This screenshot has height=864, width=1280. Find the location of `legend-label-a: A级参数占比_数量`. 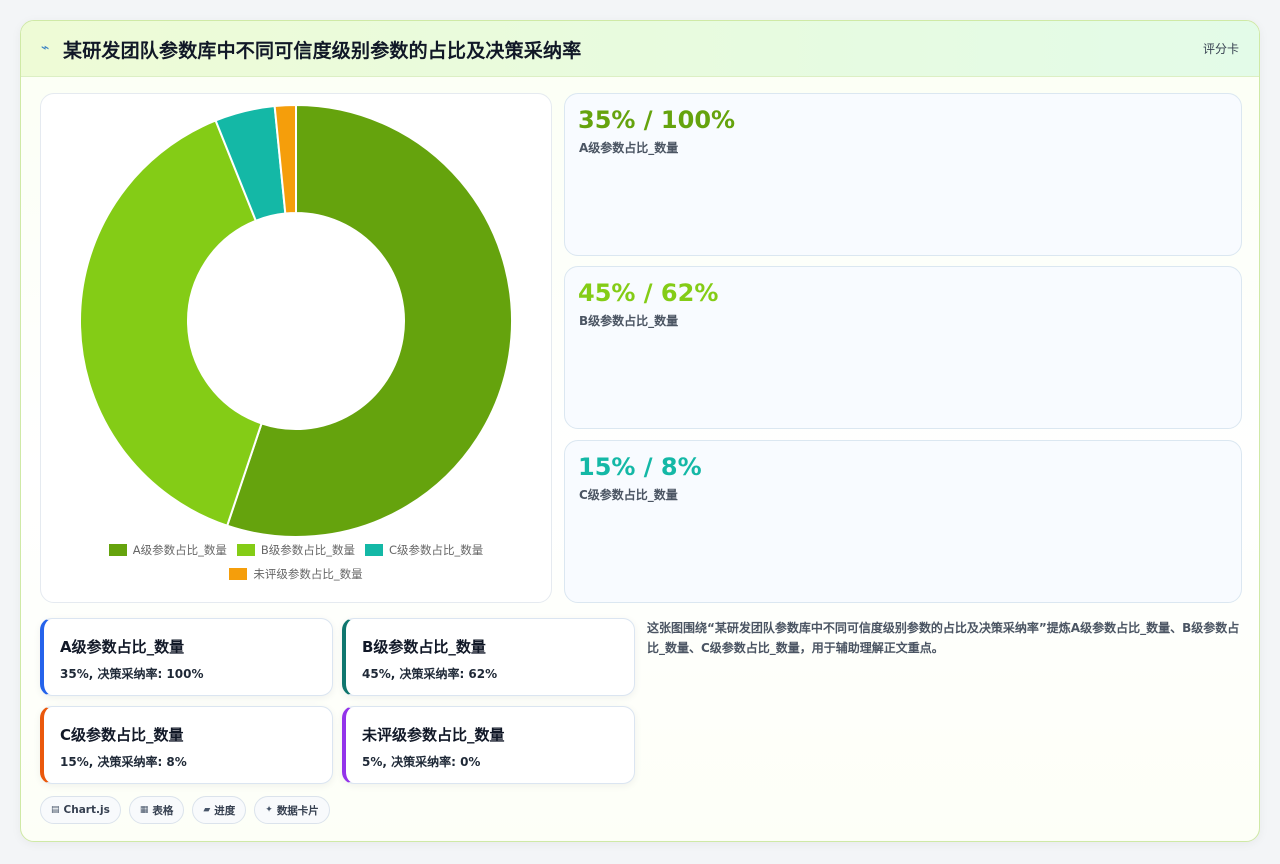

legend-label-a: A级参数占比_数量 is located at coordinates (179, 550).